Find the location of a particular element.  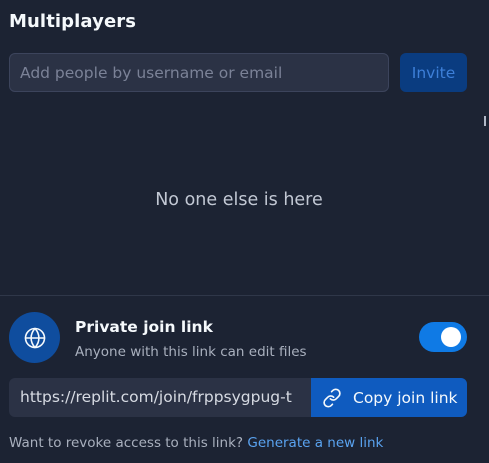

invite-row: Invite is located at coordinates (238, 72).